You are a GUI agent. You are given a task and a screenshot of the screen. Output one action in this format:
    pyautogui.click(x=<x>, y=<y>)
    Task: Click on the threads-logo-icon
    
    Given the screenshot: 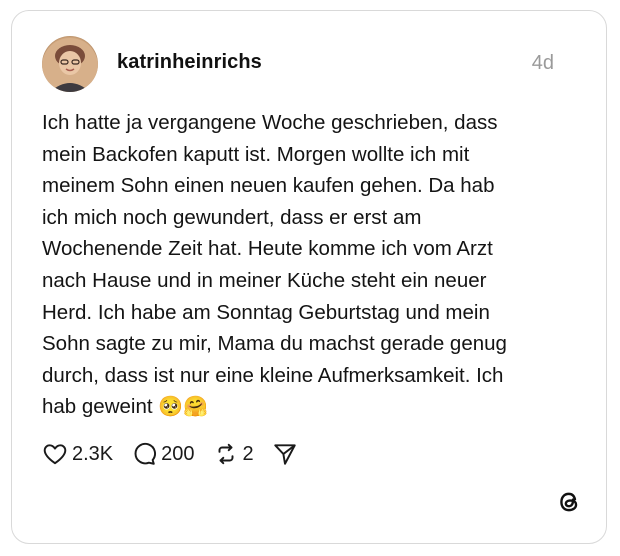 What is the action you would take?
    pyautogui.click(x=569, y=502)
    